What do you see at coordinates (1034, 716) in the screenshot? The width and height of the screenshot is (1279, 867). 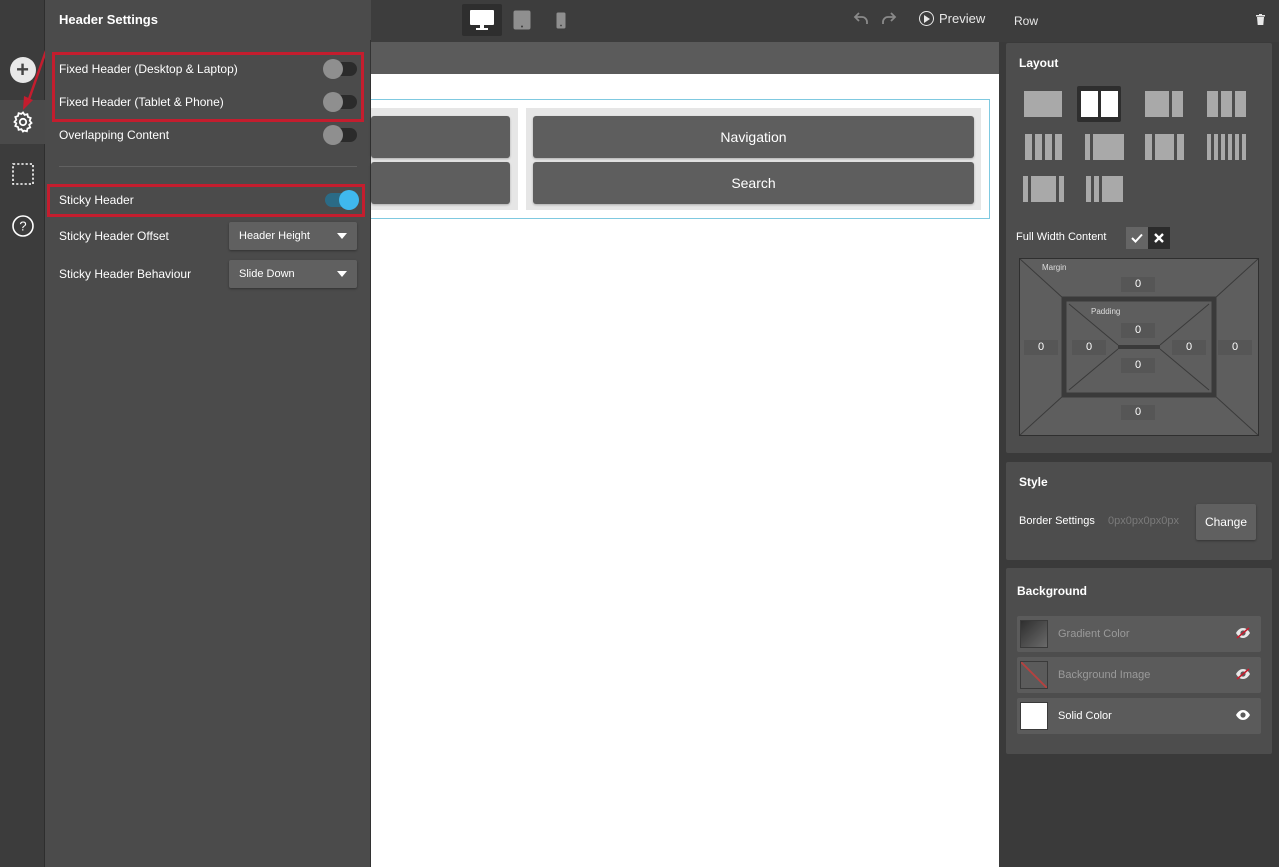 I see `solid-color-swatch` at bounding box center [1034, 716].